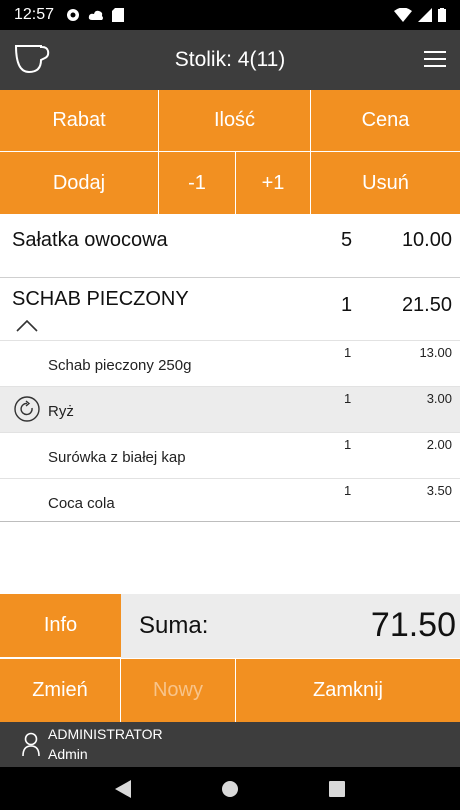  Describe the element at coordinates (230, 500) in the screenshot. I see `subitem-row: Coca cola 1 3.50` at that location.